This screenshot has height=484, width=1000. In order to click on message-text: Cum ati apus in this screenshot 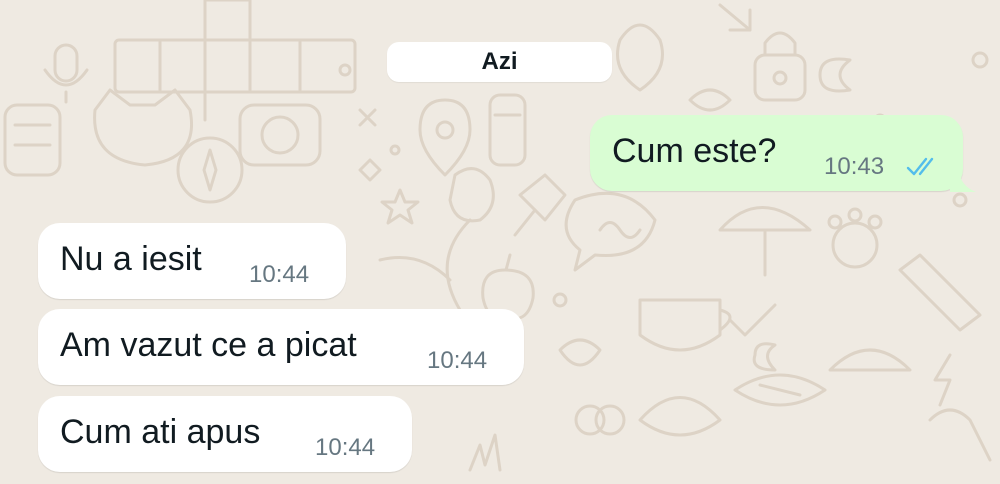, I will do `click(160, 432)`.